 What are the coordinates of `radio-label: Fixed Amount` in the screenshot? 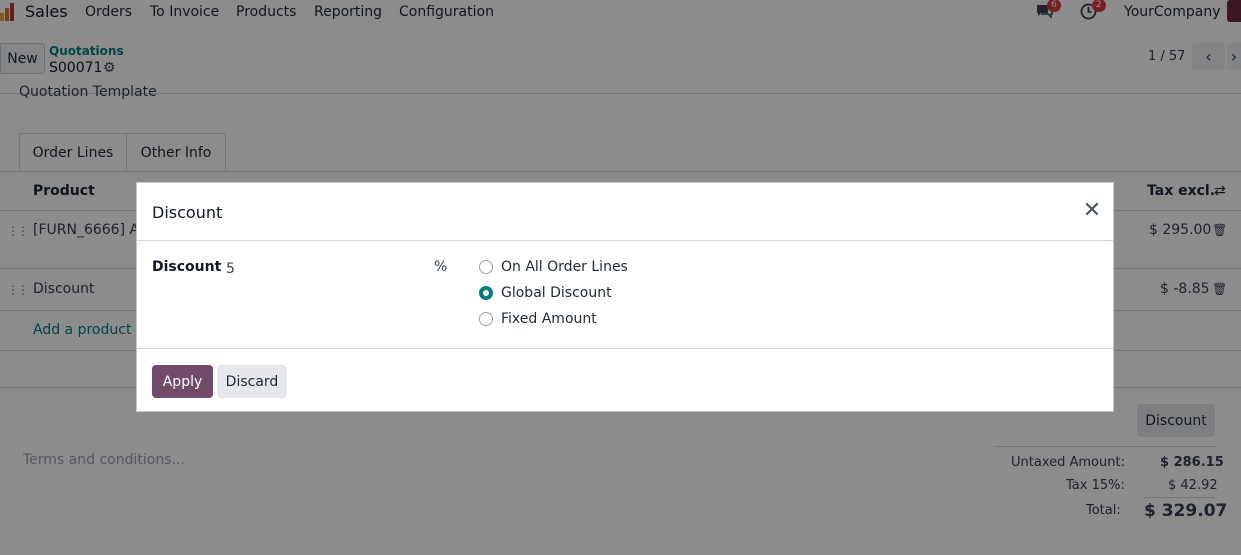 It's located at (549, 319).